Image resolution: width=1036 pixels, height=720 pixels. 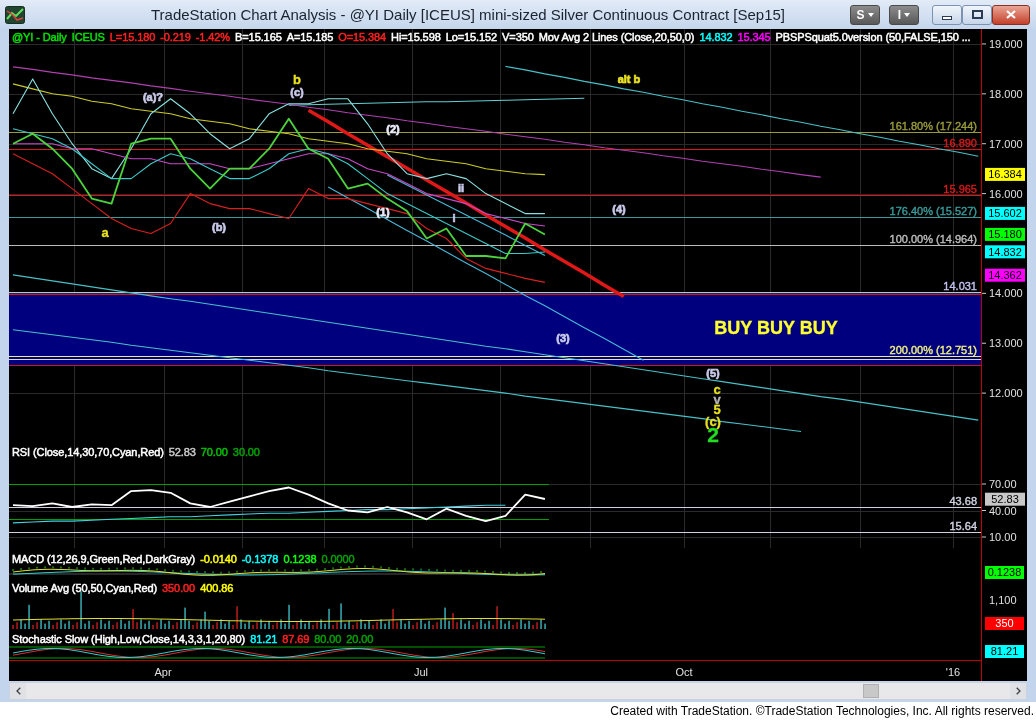 What do you see at coordinates (300, 559) in the screenshot?
I see `legend-text: 0.1238` at bounding box center [300, 559].